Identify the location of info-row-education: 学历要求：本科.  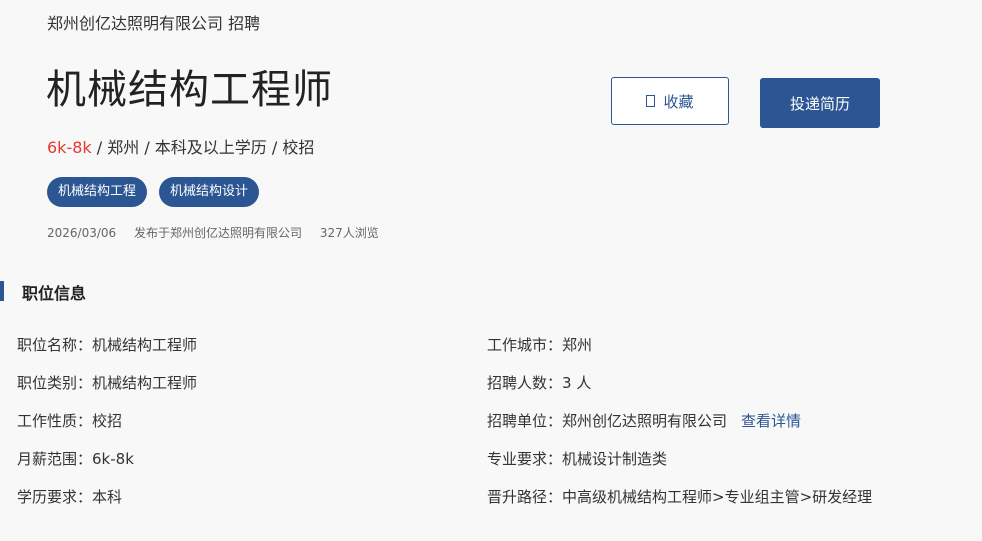
(107, 504).